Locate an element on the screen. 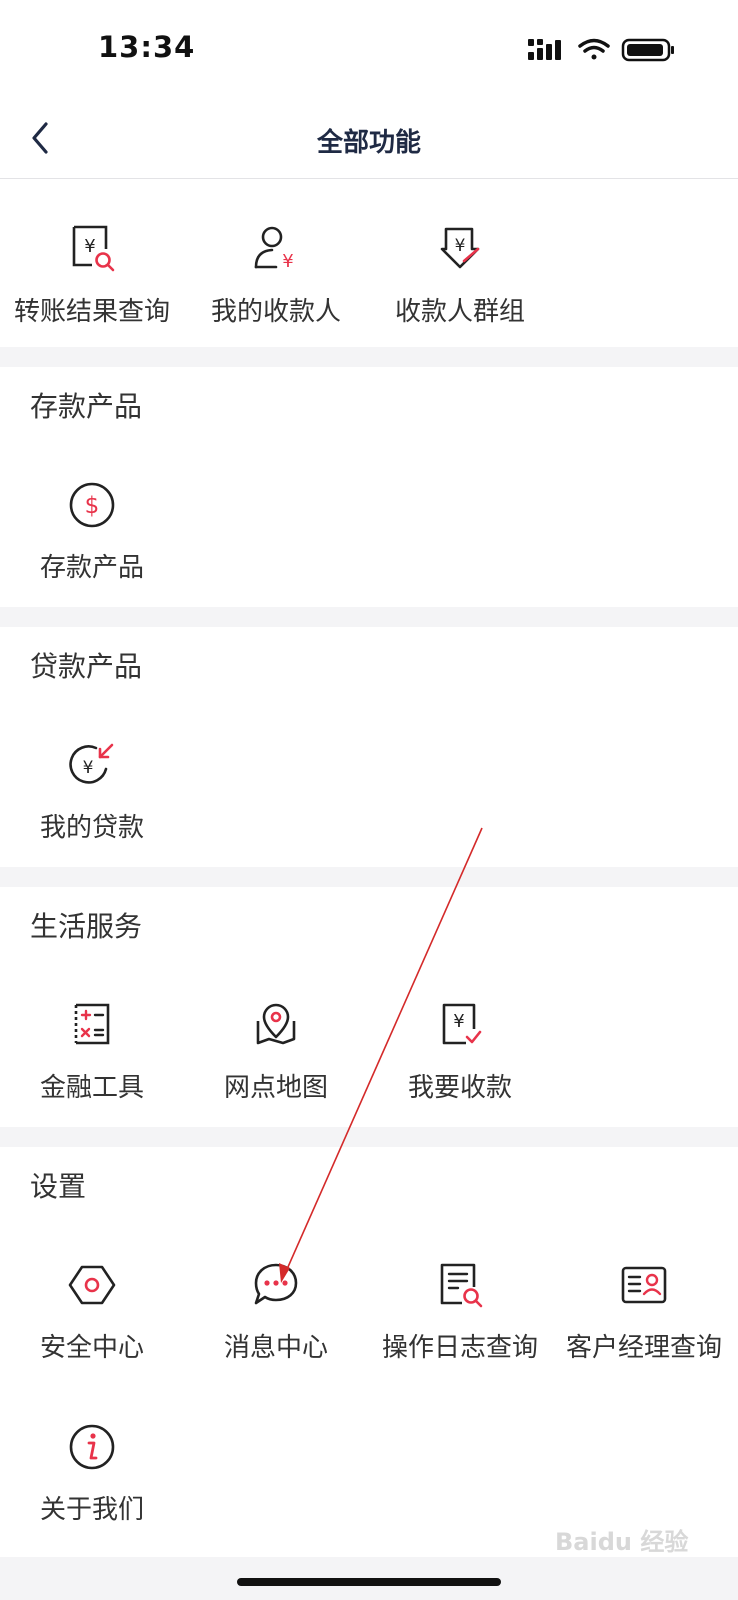 Image resolution: width=738 pixels, height=1600 pixels. info-icon is located at coordinates (92, 1447).